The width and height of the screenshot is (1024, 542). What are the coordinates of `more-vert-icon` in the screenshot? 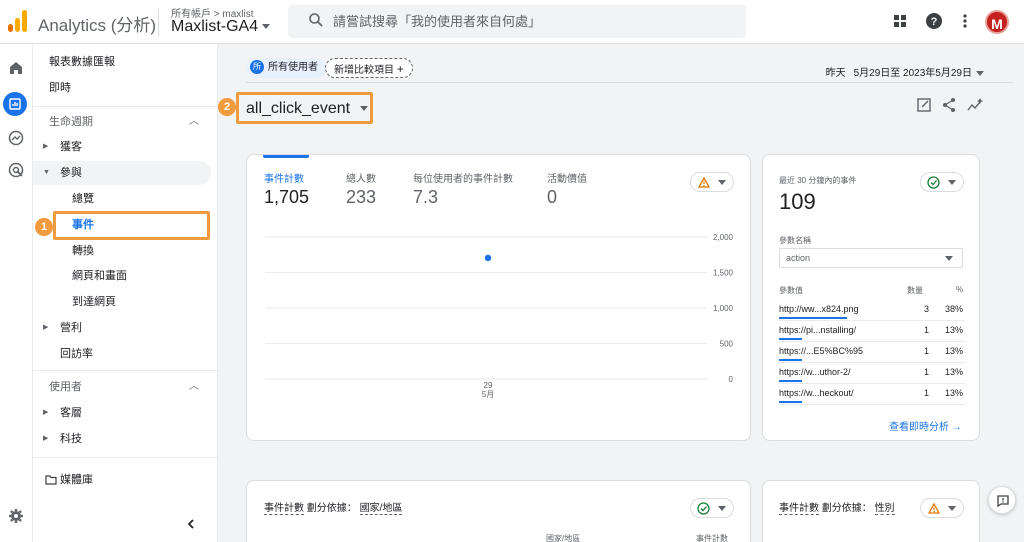 It's located at (965, 21).